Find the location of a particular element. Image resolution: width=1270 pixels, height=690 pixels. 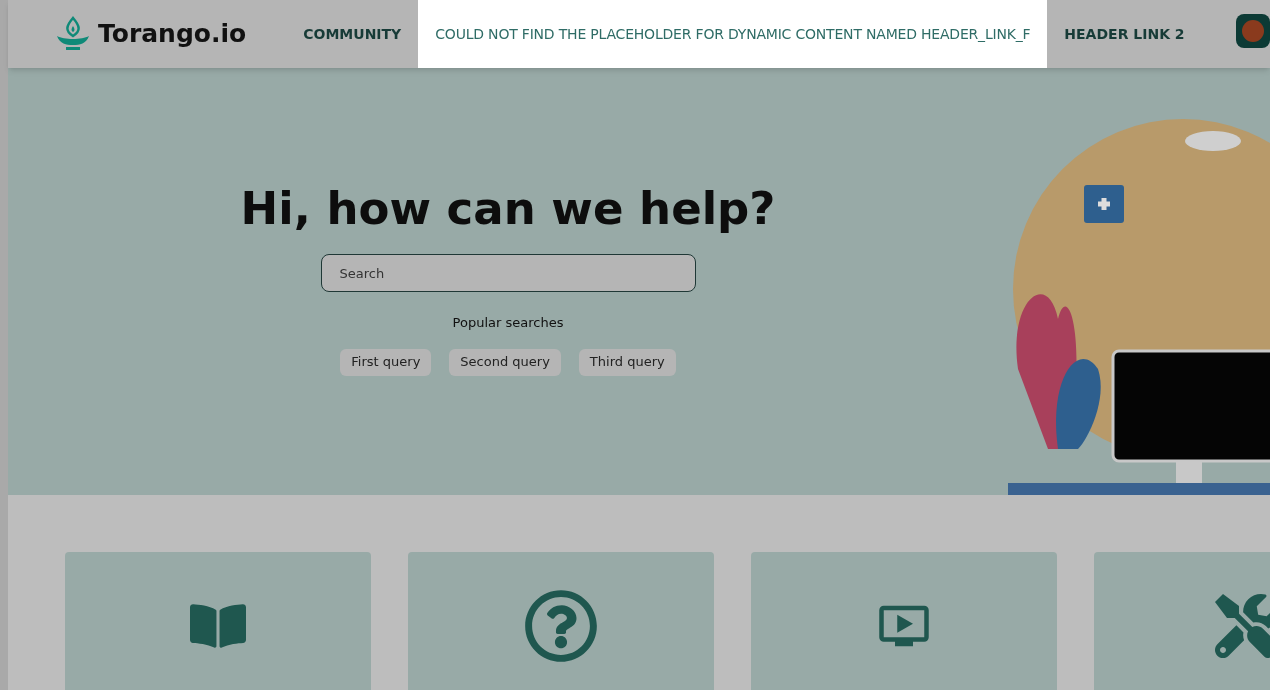

logo-text: Torango.io is located at coordinates (172, 34).